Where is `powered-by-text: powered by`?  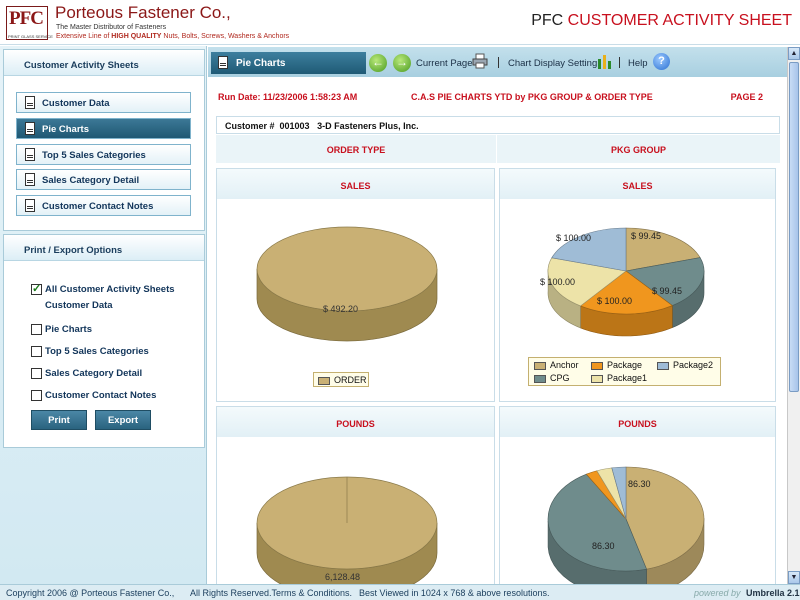
powered-by-text: powered by is located at coordinates (717, 593).